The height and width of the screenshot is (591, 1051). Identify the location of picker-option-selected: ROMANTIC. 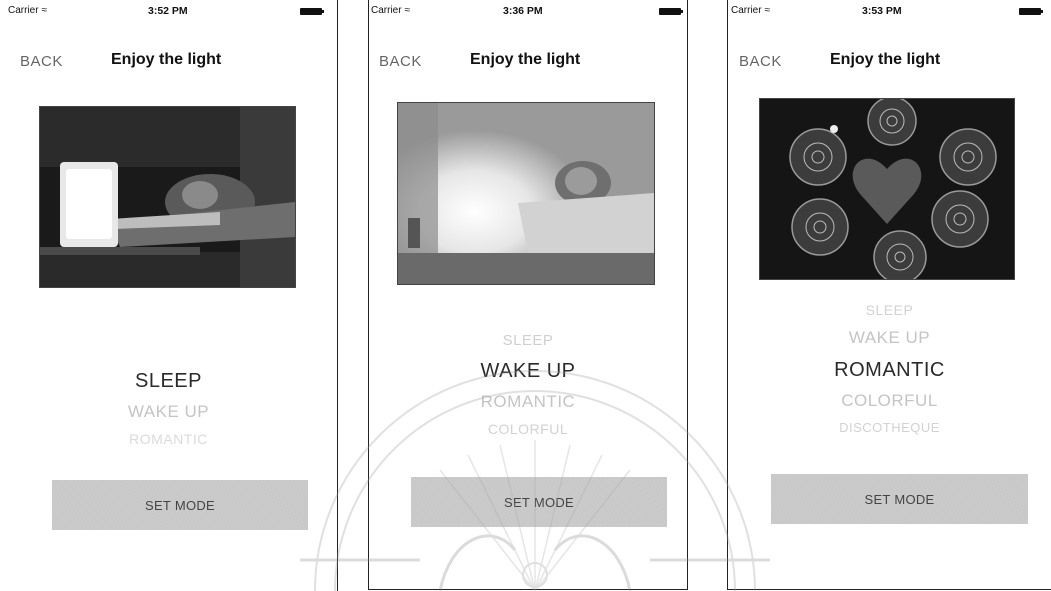
(889, 370).